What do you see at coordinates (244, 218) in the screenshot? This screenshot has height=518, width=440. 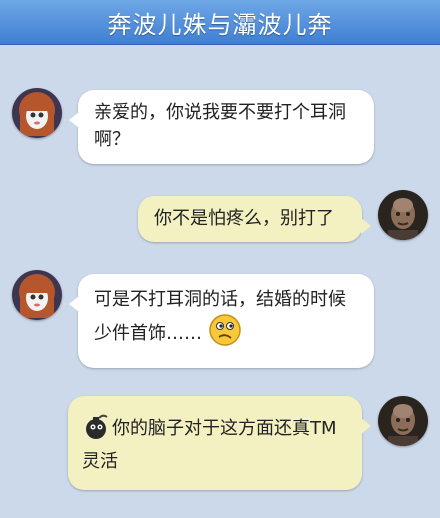 I see `message-text-2: 你不是怕疼么，别打了` at bounding box center [244, 218].